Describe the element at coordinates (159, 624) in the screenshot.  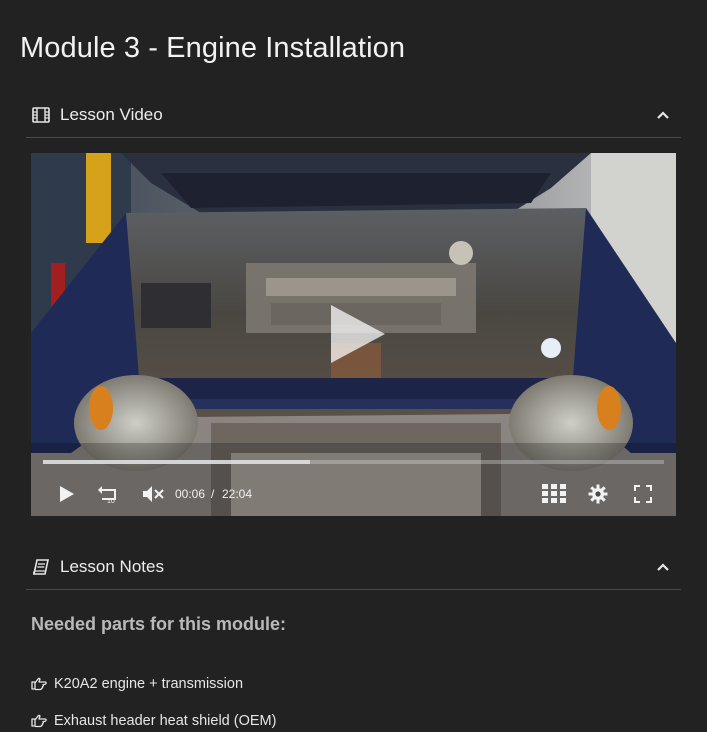
I see `needed-parts-heading: Needed parts for this module:` at that location.